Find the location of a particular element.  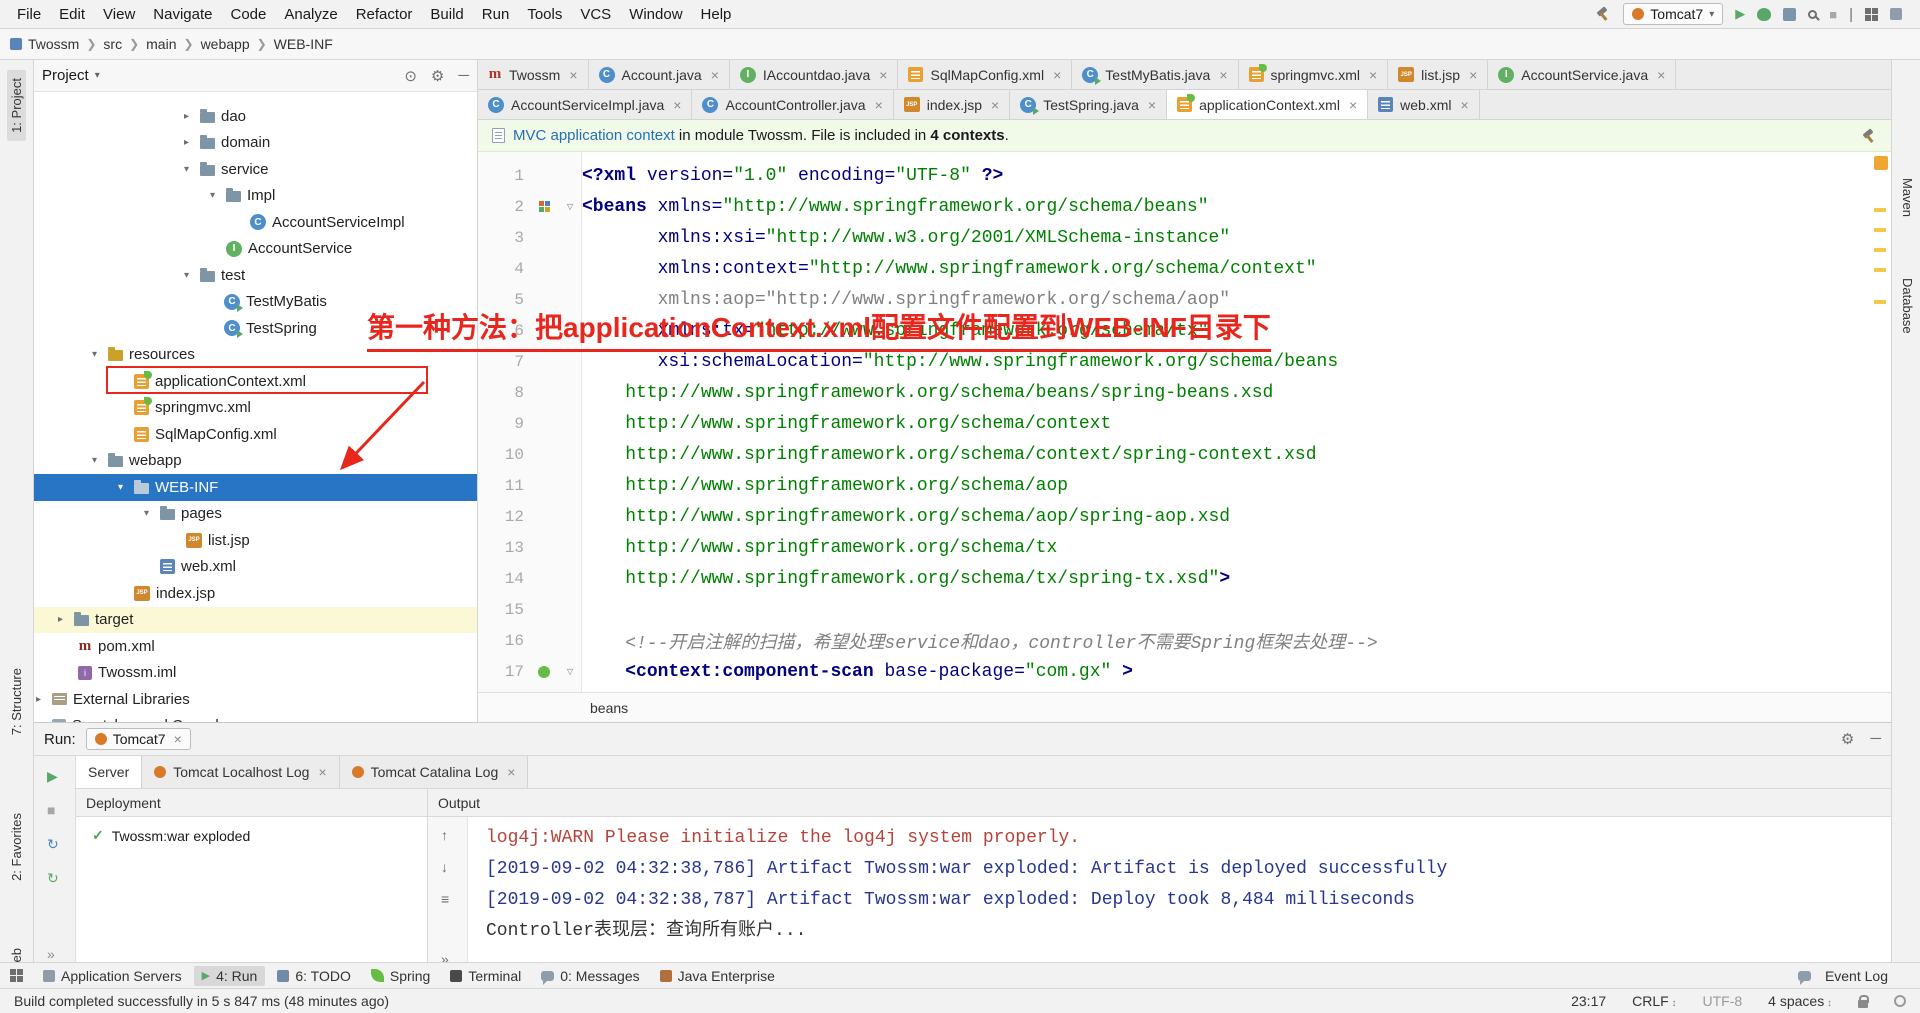

tree-item-pages: ▾ pages is located at coordinates (255, 514).